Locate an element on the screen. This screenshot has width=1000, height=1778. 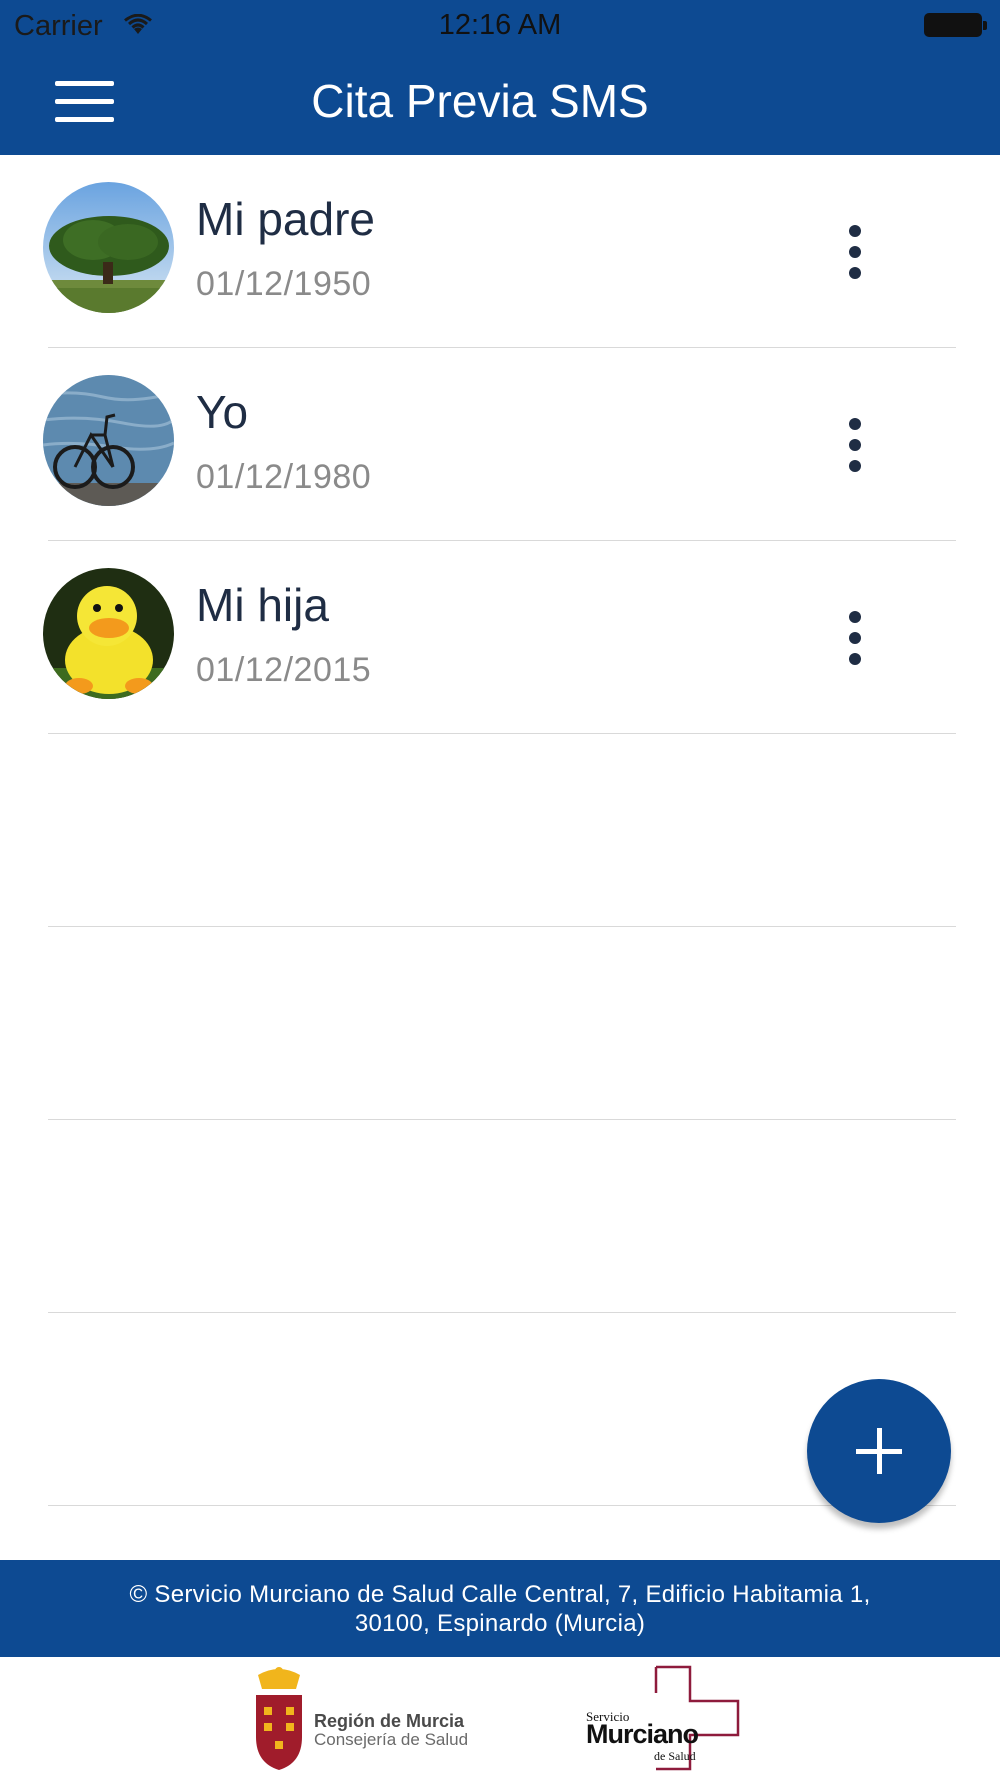
battery-icon is located at coordinates (955, 25).